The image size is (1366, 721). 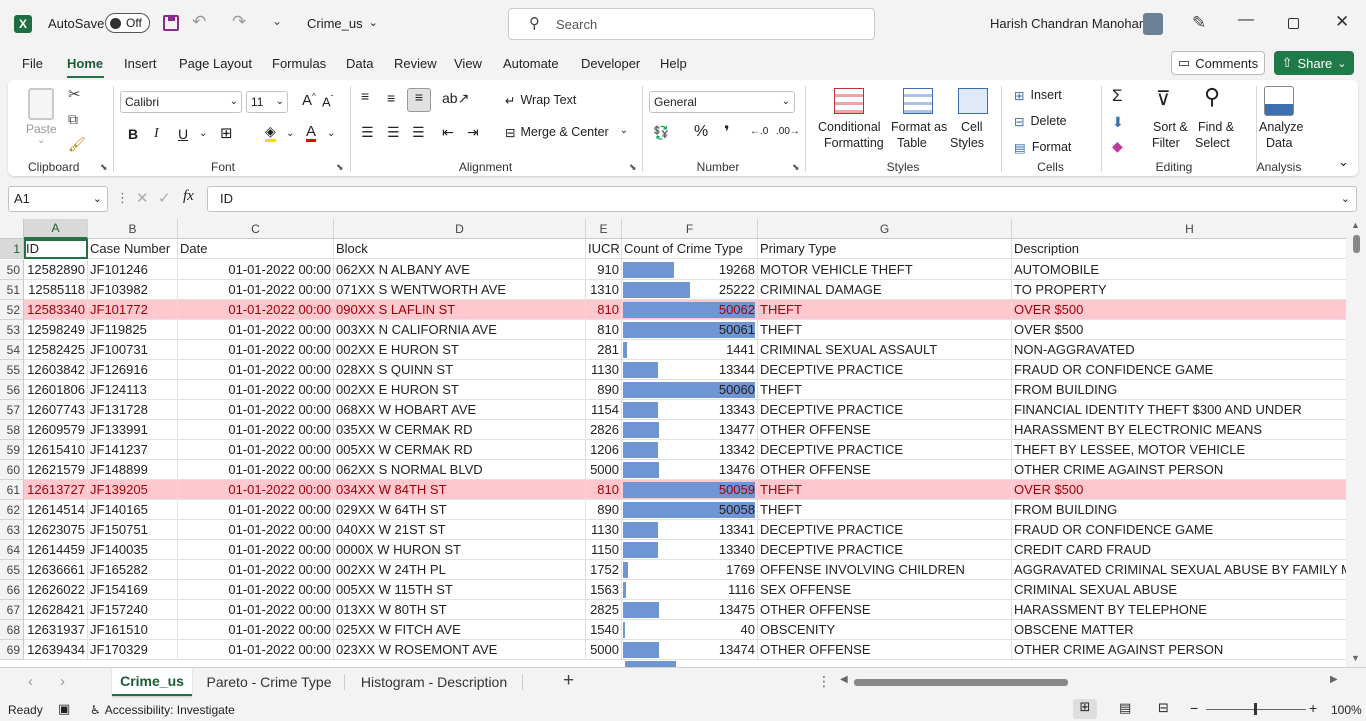 What do you see at coordinates (788, 131) in the screenshot?
I see `decrease-decimal-icon: .00→` at bounding box center [788, 131].